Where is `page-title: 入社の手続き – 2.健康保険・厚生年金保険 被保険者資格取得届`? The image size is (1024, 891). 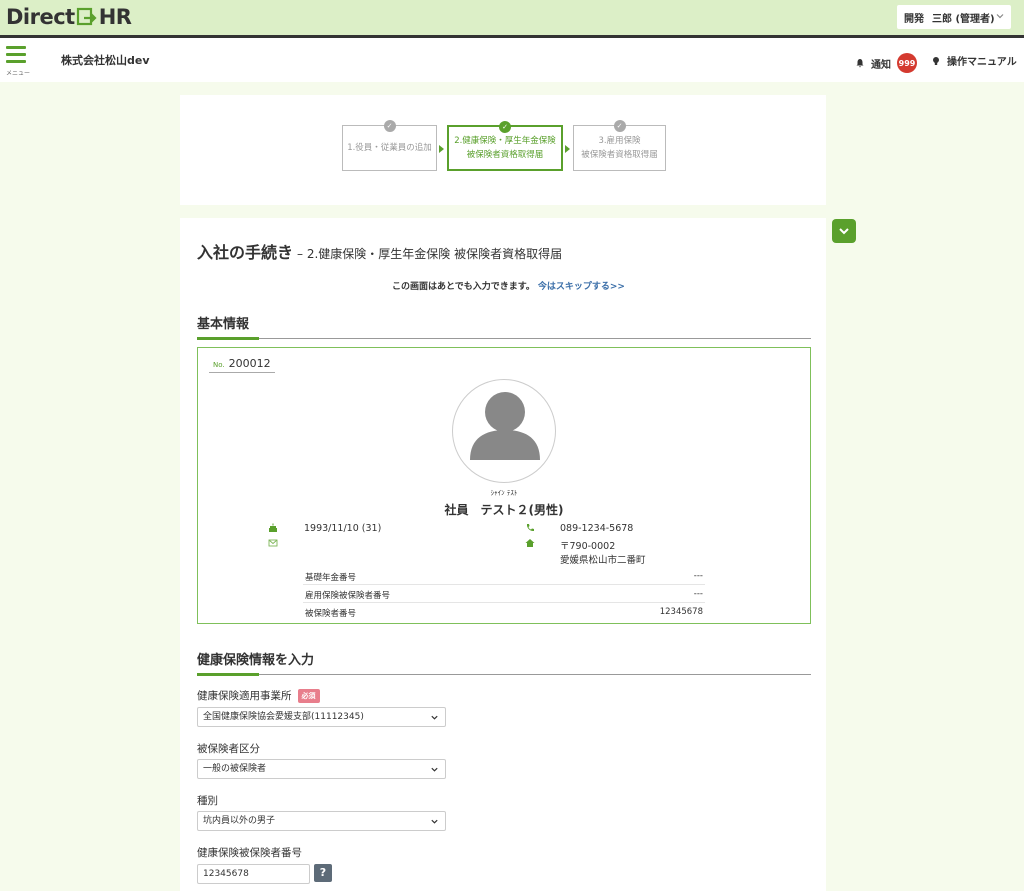
page-title: 入社の手続き – 2.健康保険・厚生年金保険 被保険者資格取得届 is located at coordinates (379, 251).